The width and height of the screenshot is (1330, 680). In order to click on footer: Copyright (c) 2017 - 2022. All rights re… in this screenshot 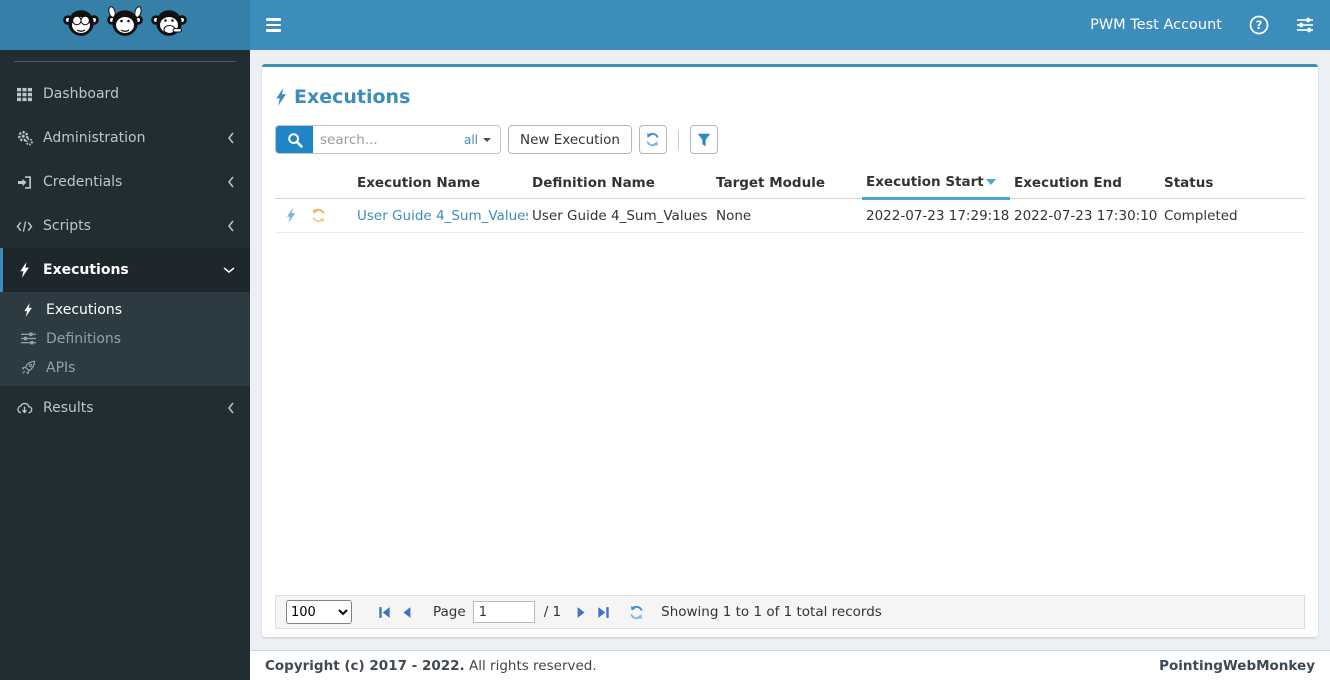, I will do `click(790, 665)`.